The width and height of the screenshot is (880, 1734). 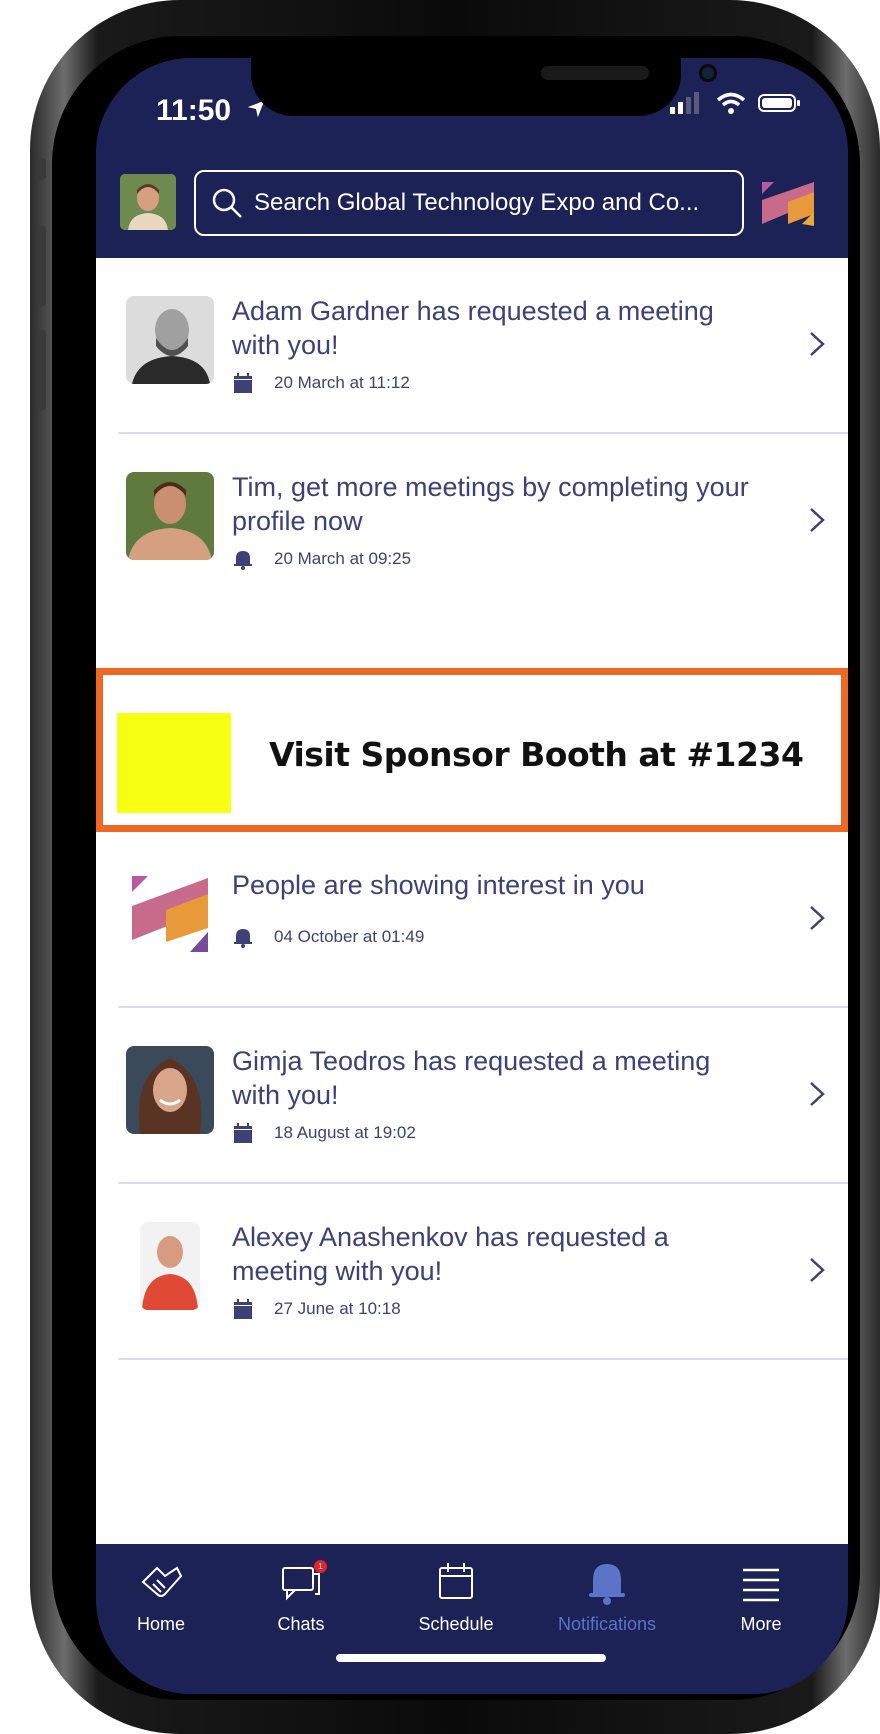 What do you see at coordinates (301, 1624) in the screenshot?
I see `tab-chats-label: Chats` at bounding box center [301, 1624].